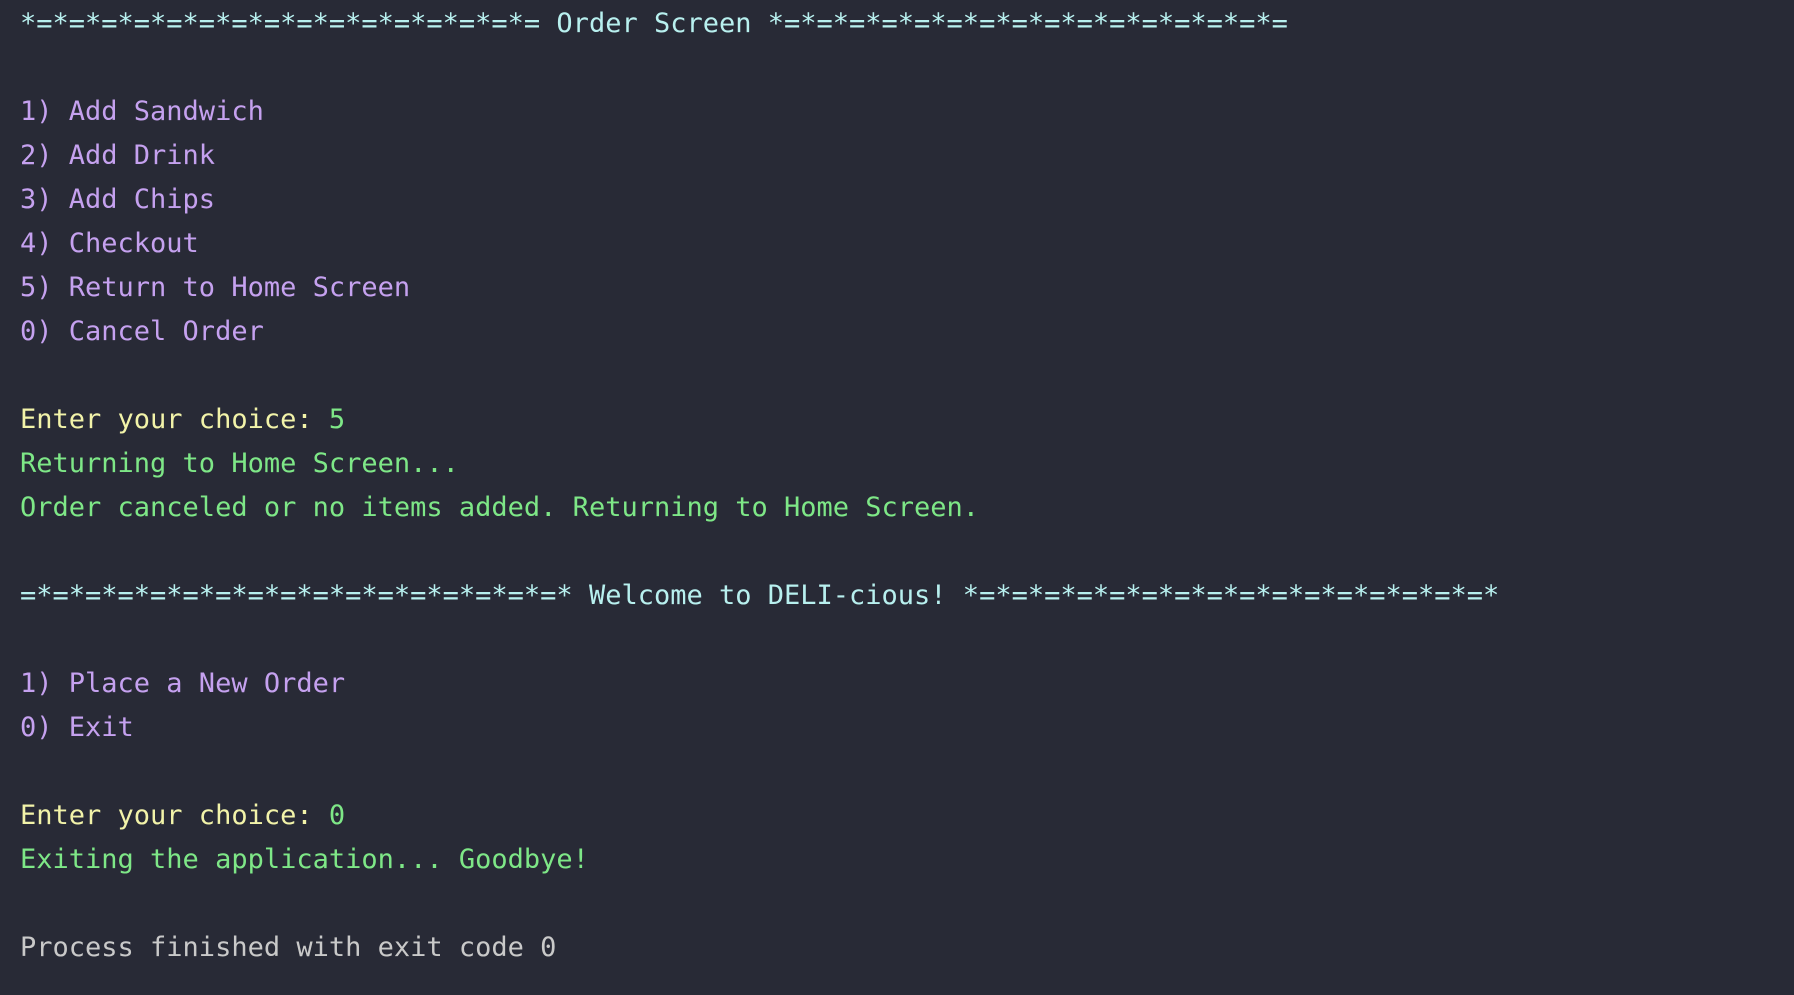 This screenshot has width=1794, height=995. What do you see at coordinates (337, 420) in the screenshot?
I see `choice-input-value: 5` at bounding box center [337, 420].